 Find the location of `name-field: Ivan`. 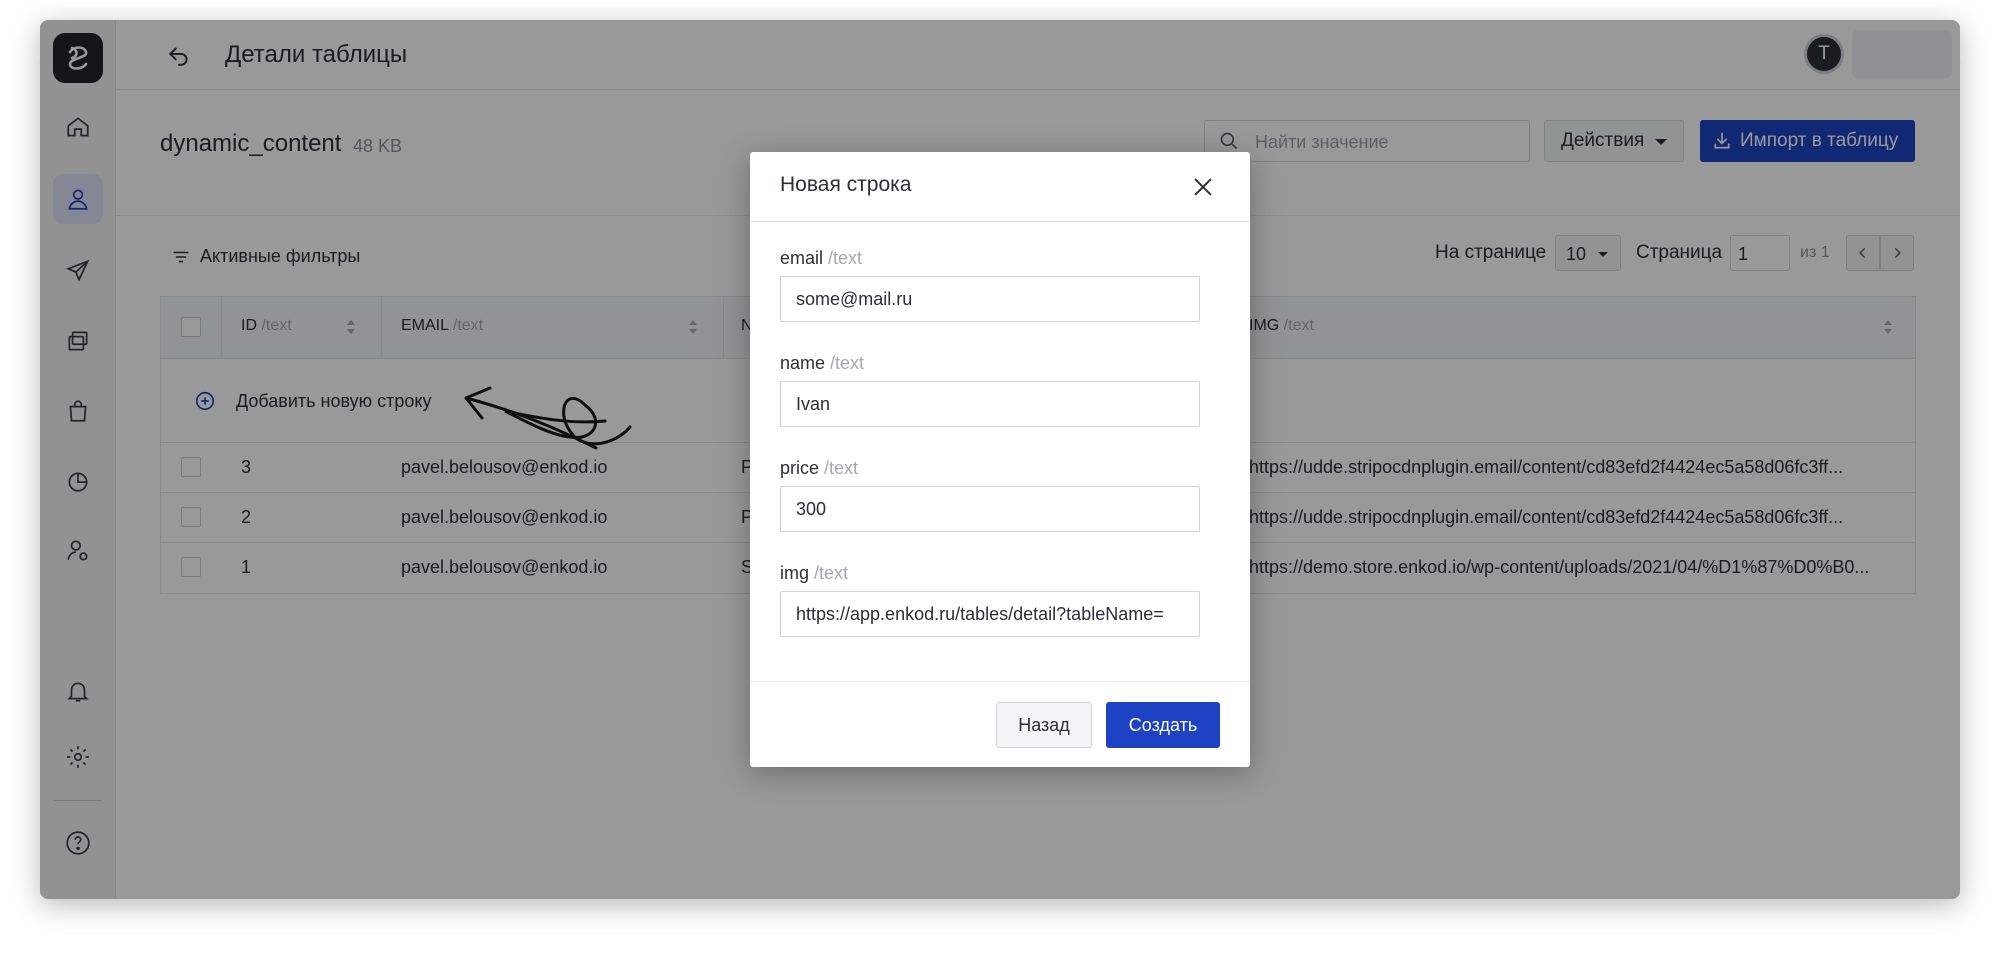

name-field: Ivan is located at coordinates (990, 404).